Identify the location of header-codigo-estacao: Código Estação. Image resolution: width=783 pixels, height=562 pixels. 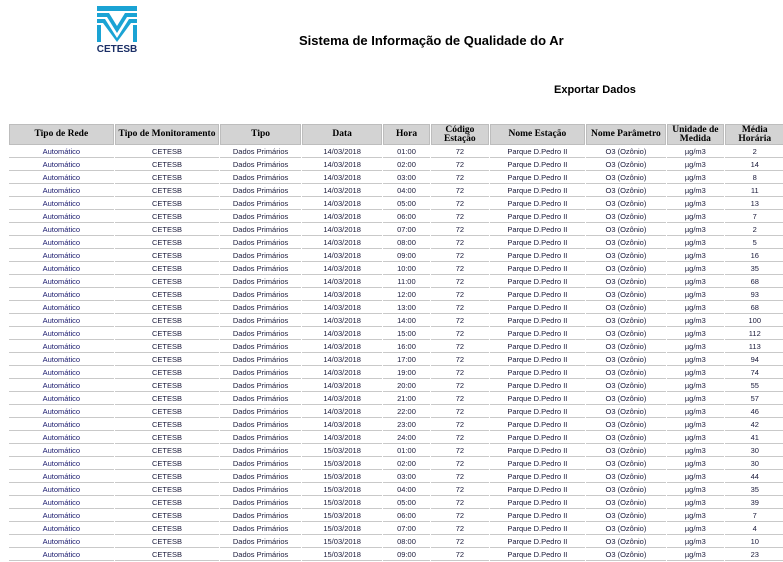
(460, 134).